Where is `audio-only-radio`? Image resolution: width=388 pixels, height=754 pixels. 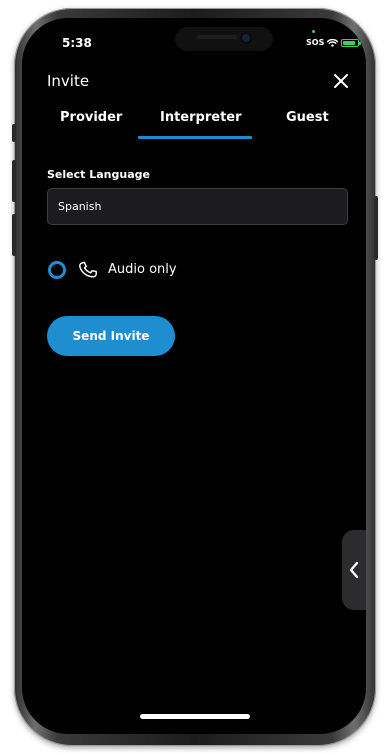
audio-only-radio is located at coordinates (57, 270).